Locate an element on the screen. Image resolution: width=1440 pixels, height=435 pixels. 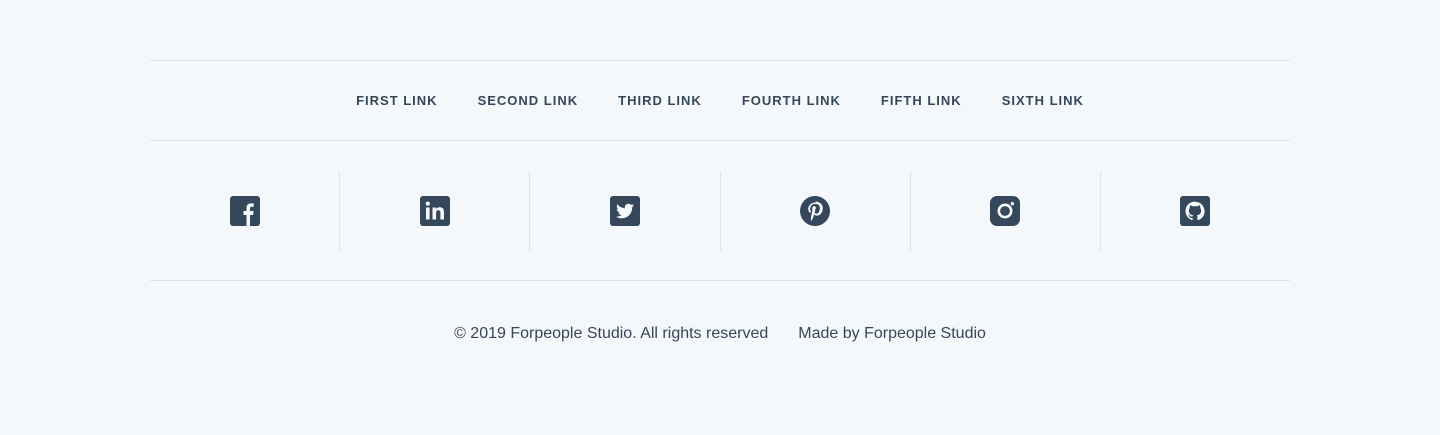
social-cell-instagram is located at coordinates (1004, 210).